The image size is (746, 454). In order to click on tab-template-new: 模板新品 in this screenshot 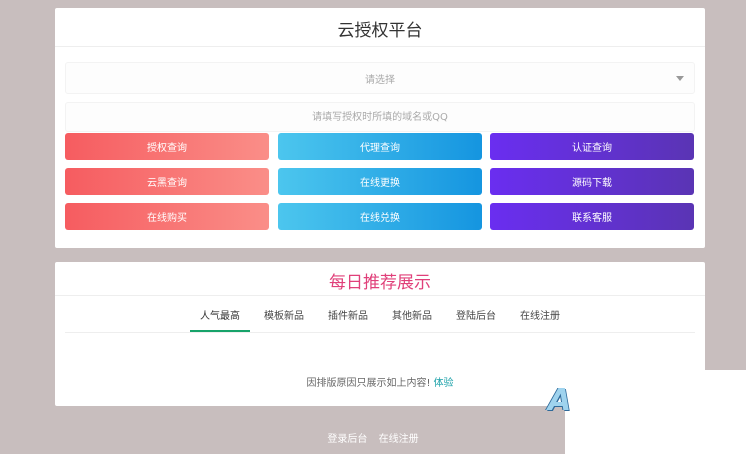, I will do `click(284, 320)`.